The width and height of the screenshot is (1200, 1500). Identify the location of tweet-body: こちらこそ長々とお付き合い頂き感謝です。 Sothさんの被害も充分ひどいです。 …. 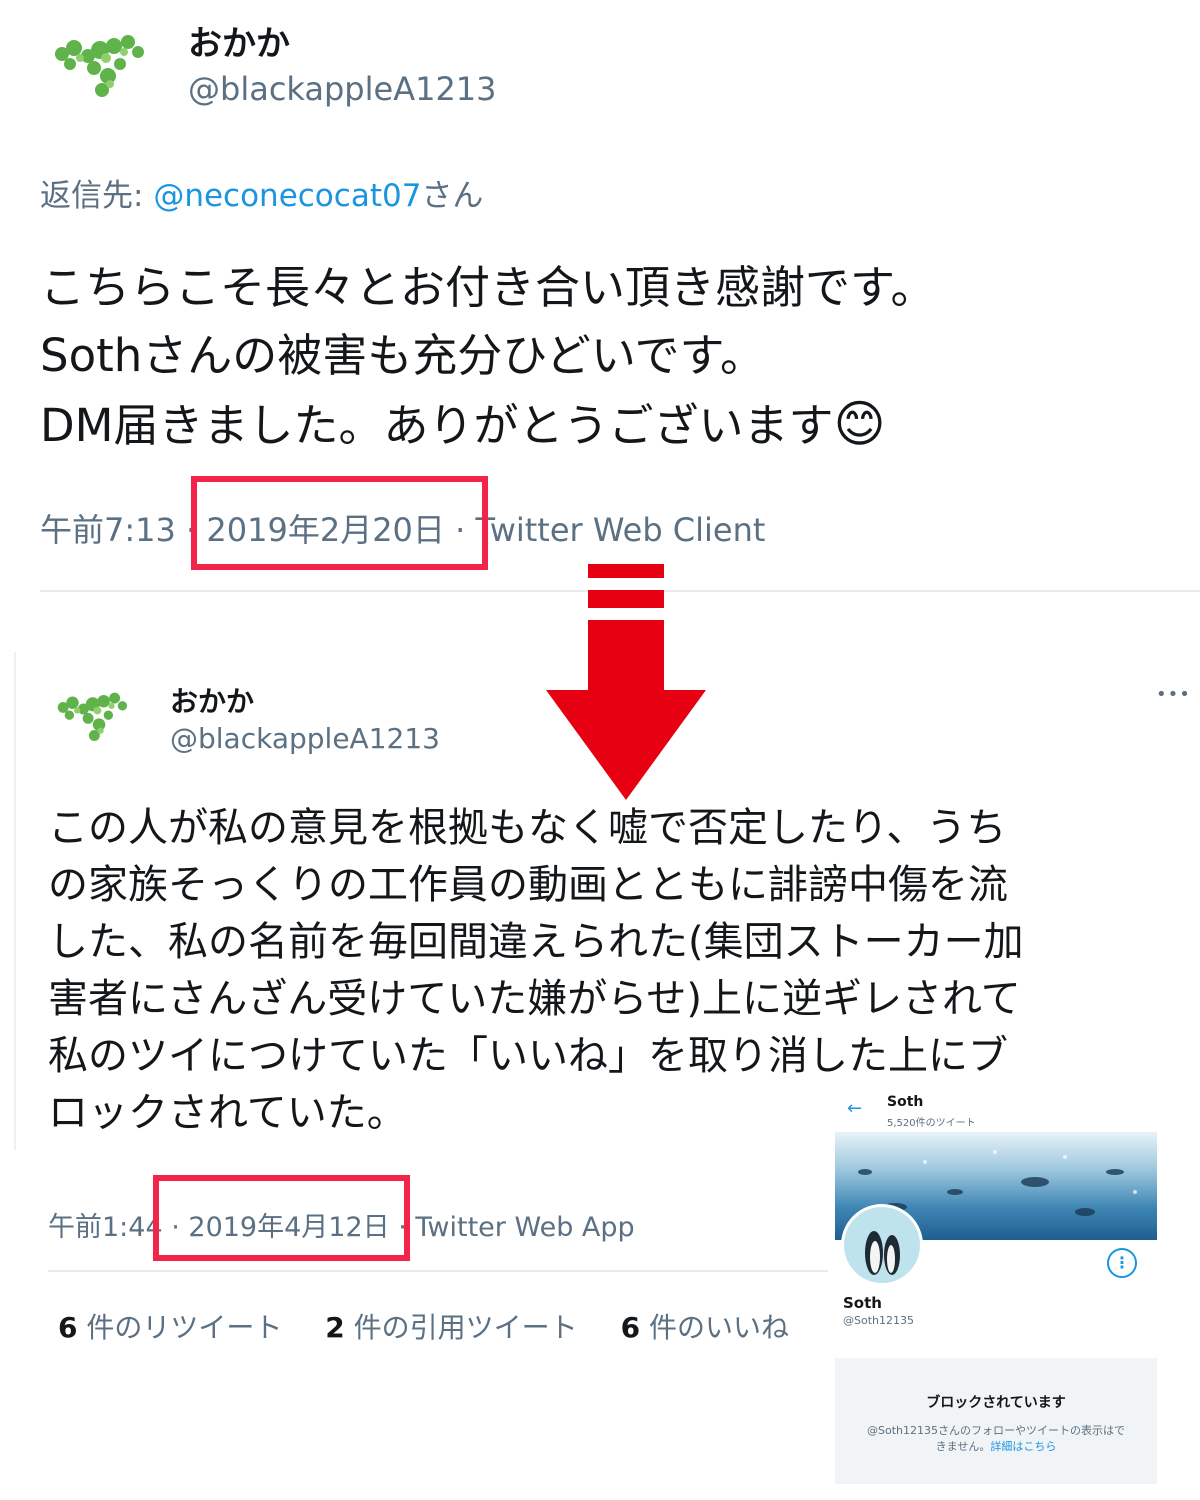
(488, 356).